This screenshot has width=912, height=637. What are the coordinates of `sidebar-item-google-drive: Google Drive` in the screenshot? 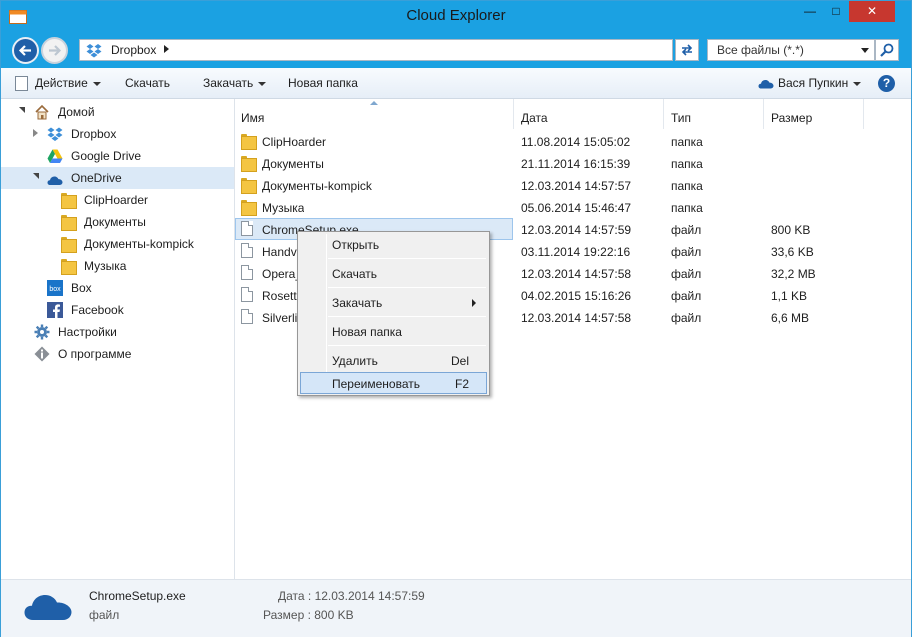 It's located at (117, 156).